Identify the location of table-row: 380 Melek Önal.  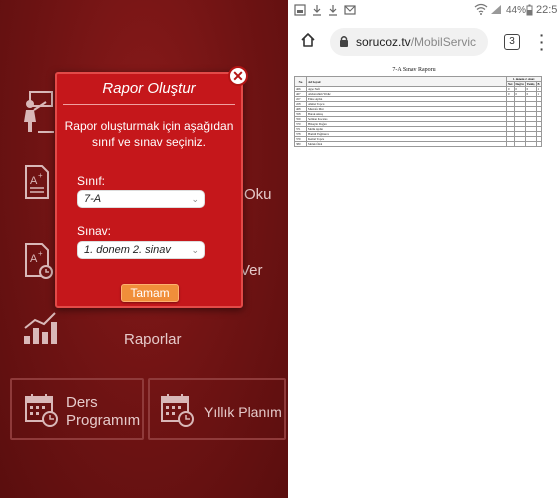
(418, 144).